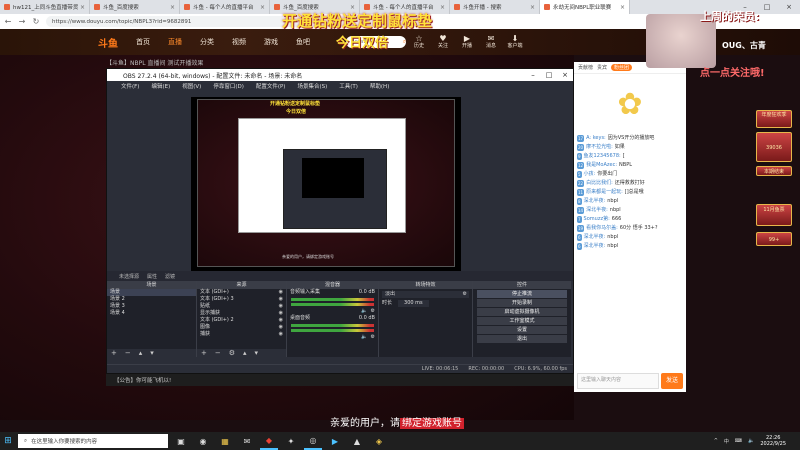  What do you see at coordinates (467, 41) in the screenshot?
I see `broadcast-icon: ▶ 开播` at bounding box center [467, 41].